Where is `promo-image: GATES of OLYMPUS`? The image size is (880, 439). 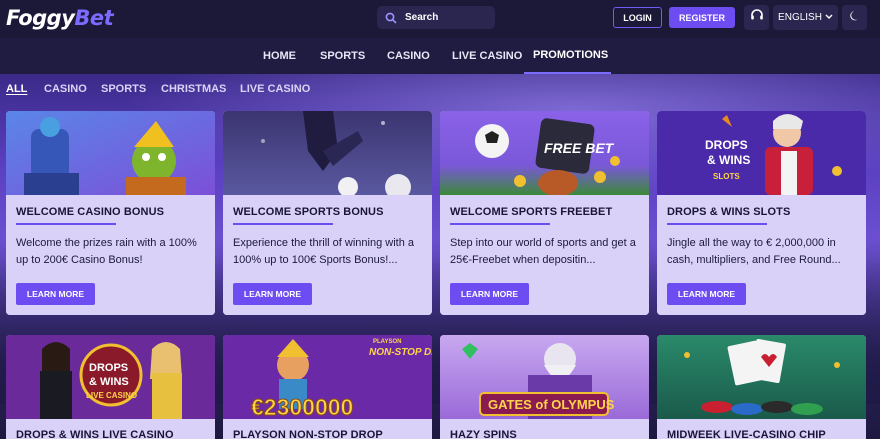
promo-image: GATES of OLYMPUS is located at coordinates (544, 377).